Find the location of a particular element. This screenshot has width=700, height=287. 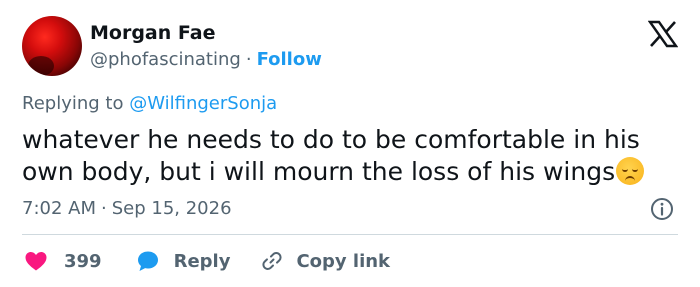

divider is located at coordinates (350, 234).